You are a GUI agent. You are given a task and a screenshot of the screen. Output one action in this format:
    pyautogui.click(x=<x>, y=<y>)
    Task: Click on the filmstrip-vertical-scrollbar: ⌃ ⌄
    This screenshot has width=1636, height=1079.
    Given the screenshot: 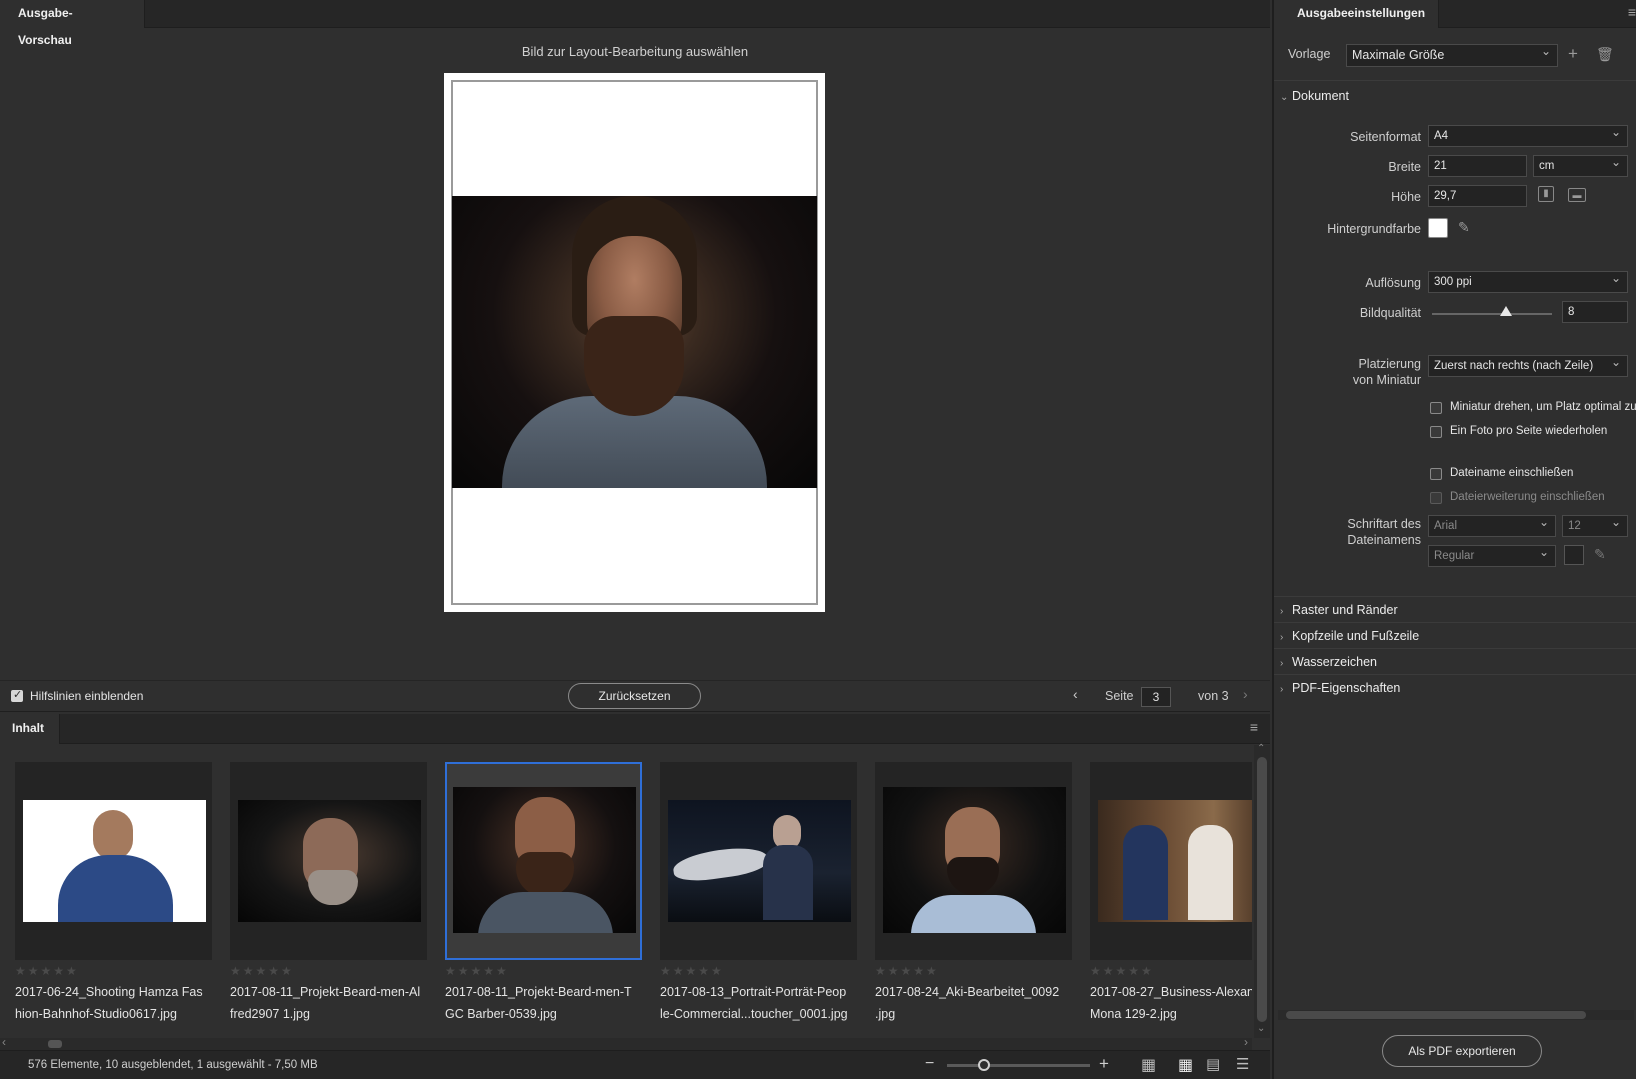 What is the action you would take?
    pyautogui.click(x=1262, y=890)
    